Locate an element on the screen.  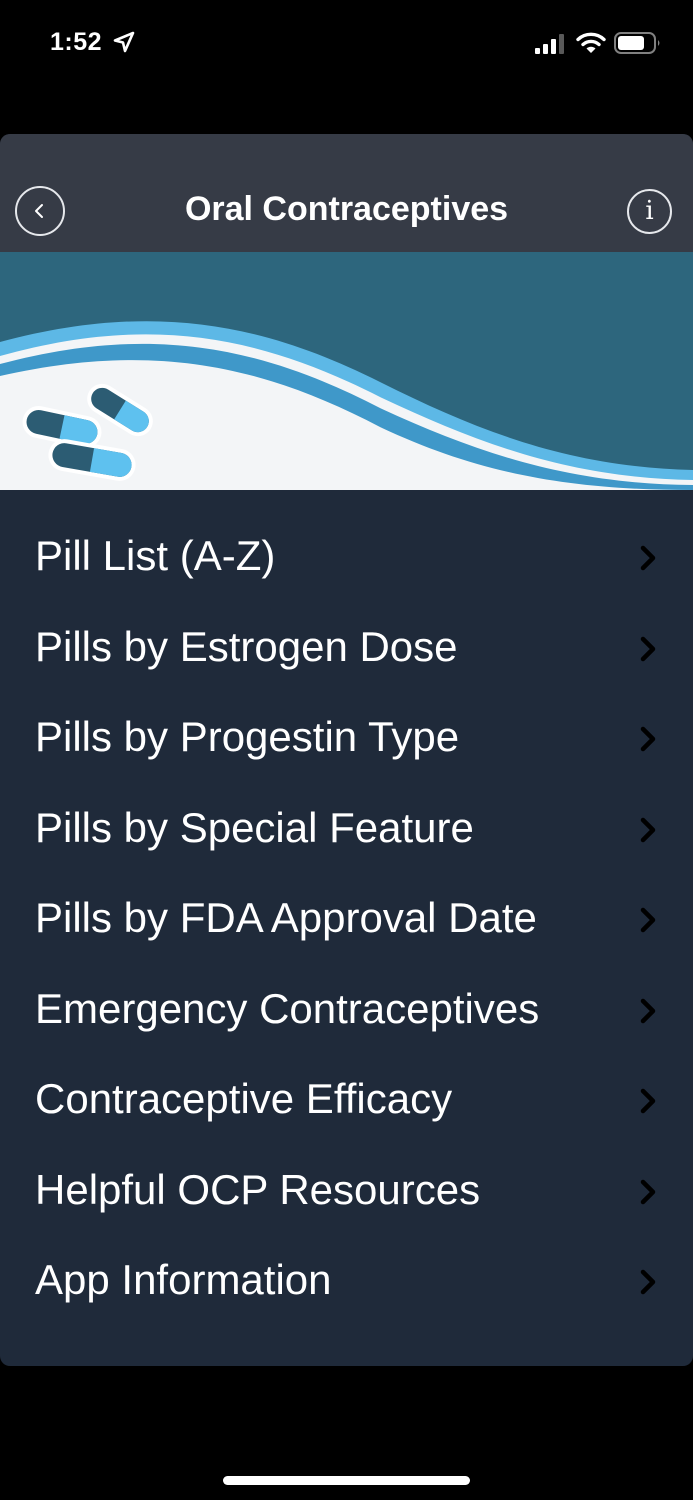
menu-item-estrogen-dose: Pills by Estrogen Dose is located at coordinates (346, 648).